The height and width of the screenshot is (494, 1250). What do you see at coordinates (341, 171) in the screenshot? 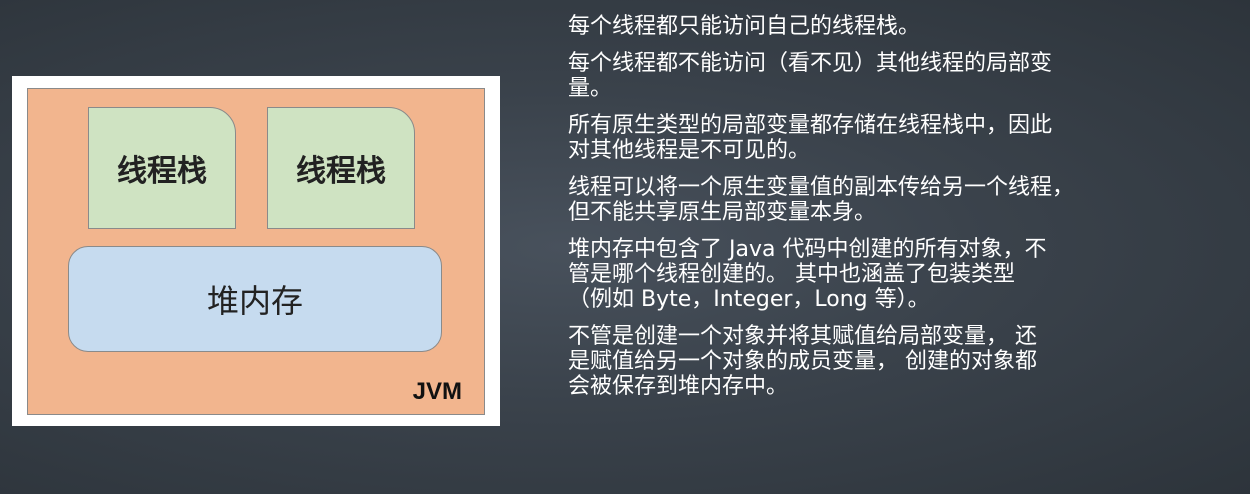
I see `thread-stack-right-label: 线程栈` at bounding box center [341, 171].